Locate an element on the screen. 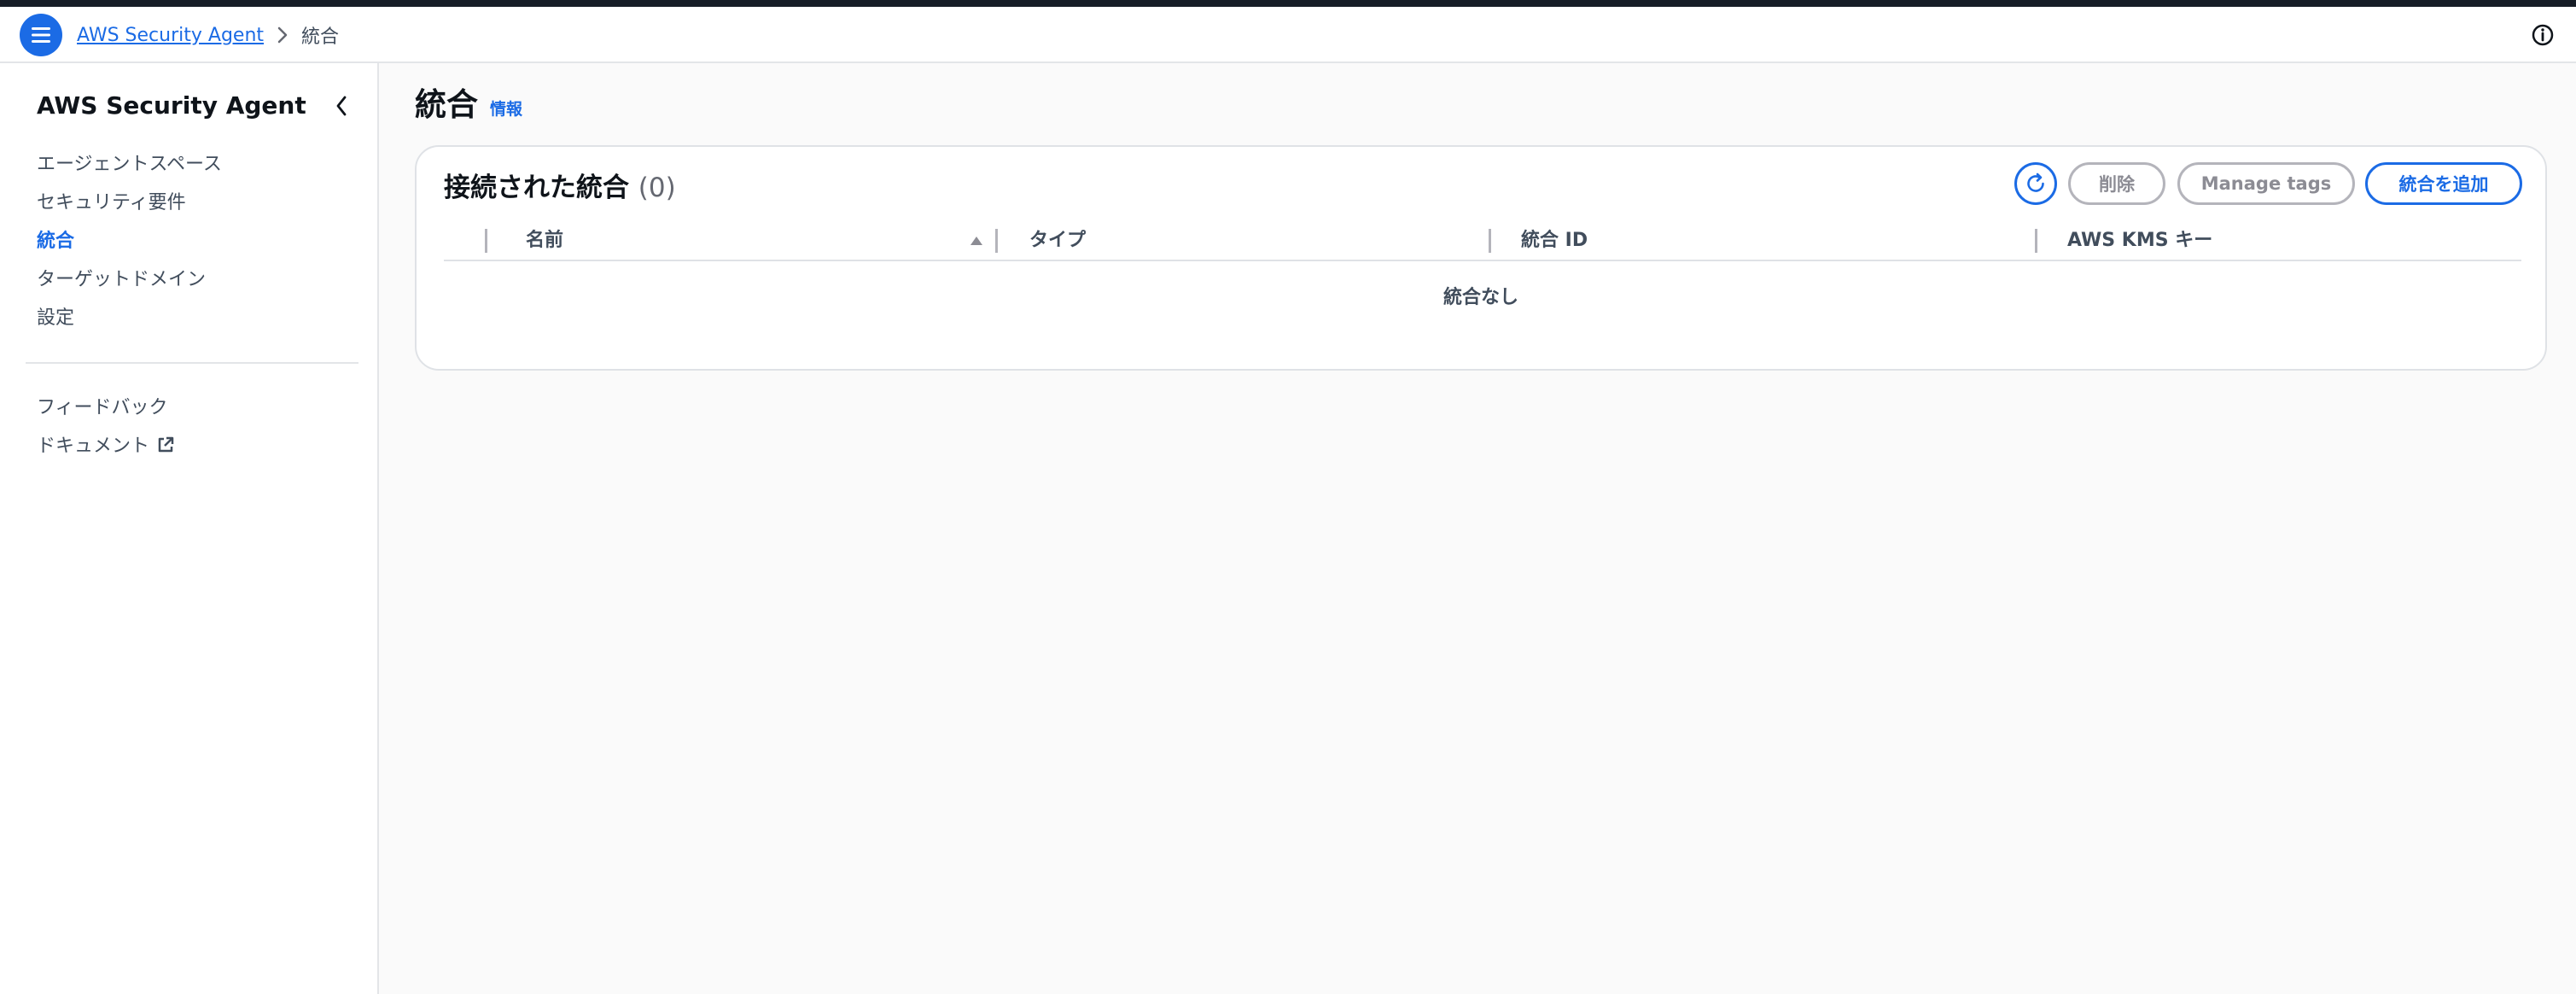 This screenshot has width=2576, height=994. top-navigation-bar: AWS Security Agent 統合 is located at coordinates (1288, 35).